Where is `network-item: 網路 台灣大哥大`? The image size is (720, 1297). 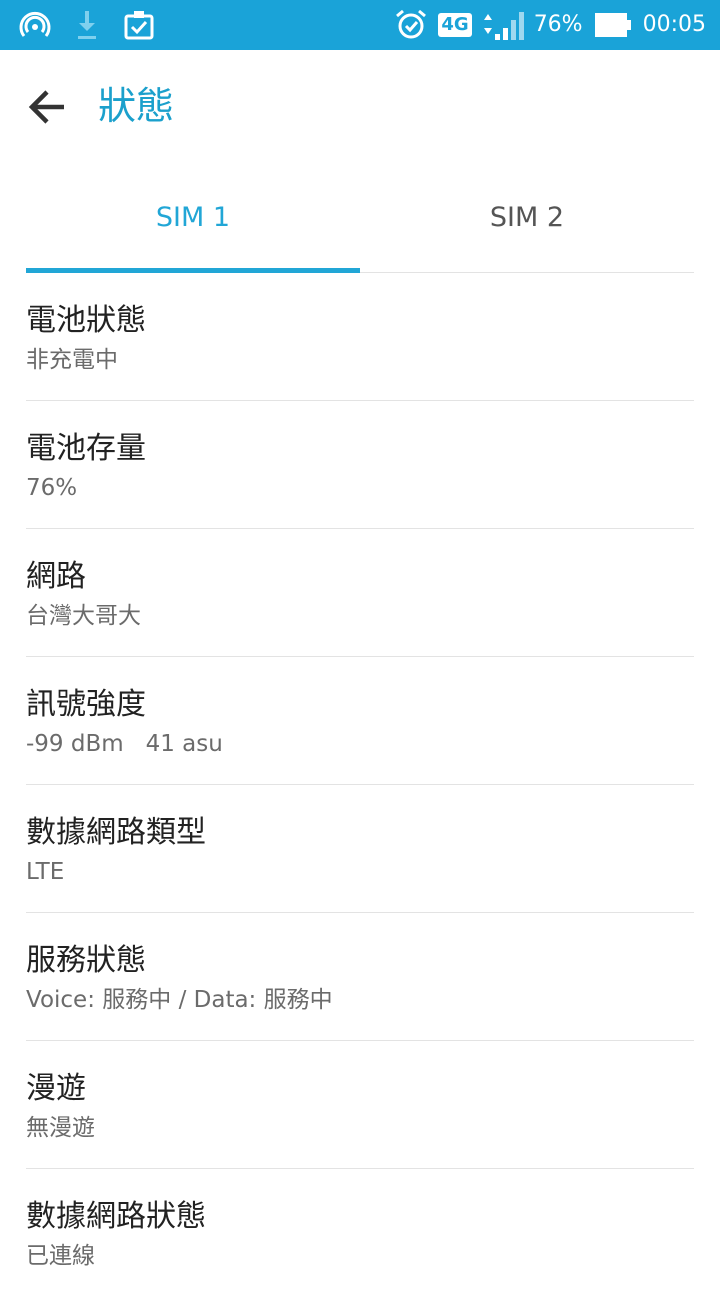
network-item: 網路 台灣大哥大 is located at coordinates (360, 593).